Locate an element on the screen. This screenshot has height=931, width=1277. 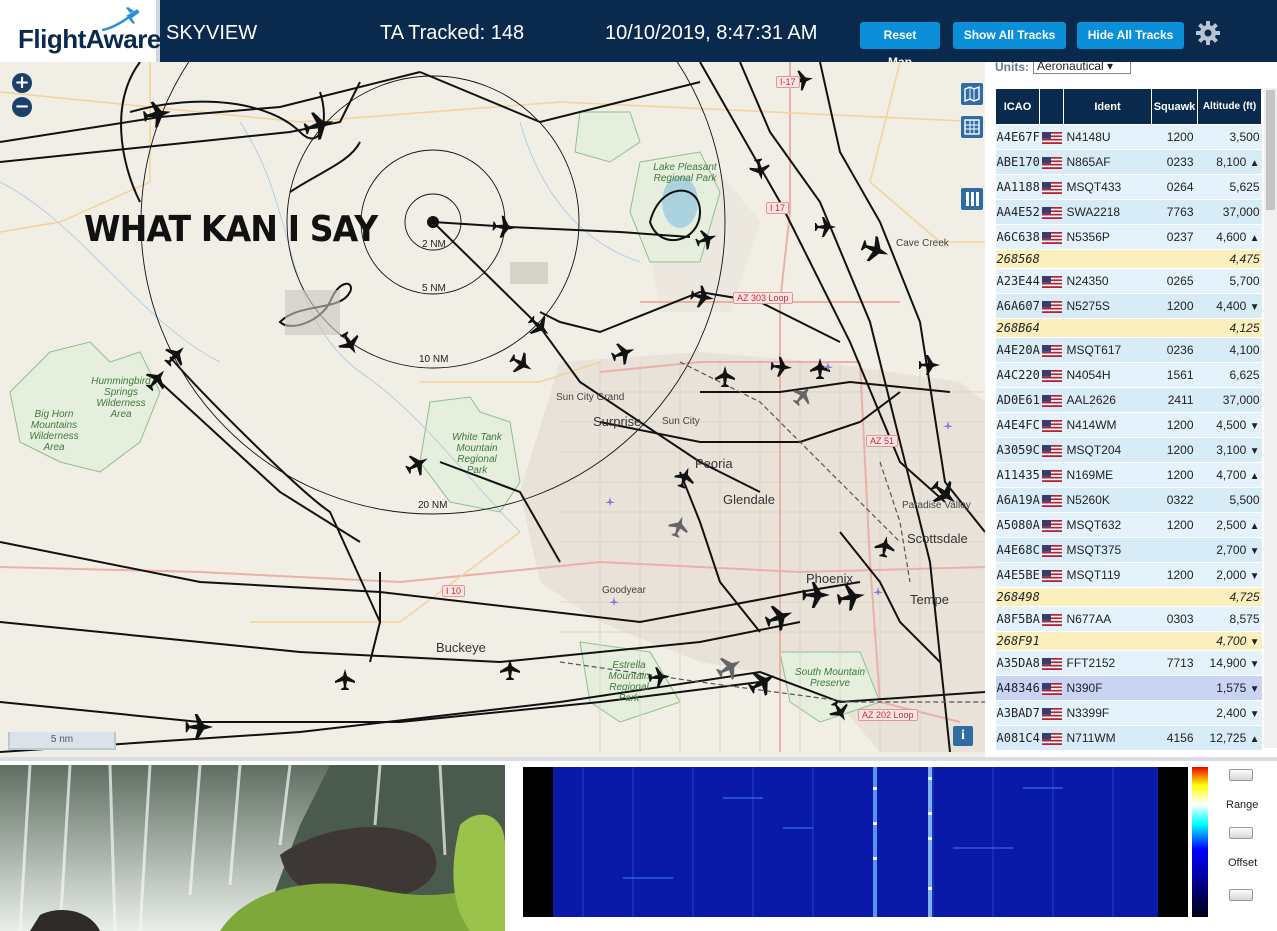
aircraft-row: ABE170 N865AF 0233 8,100 ▲ is located at coordinates (1128, 162).